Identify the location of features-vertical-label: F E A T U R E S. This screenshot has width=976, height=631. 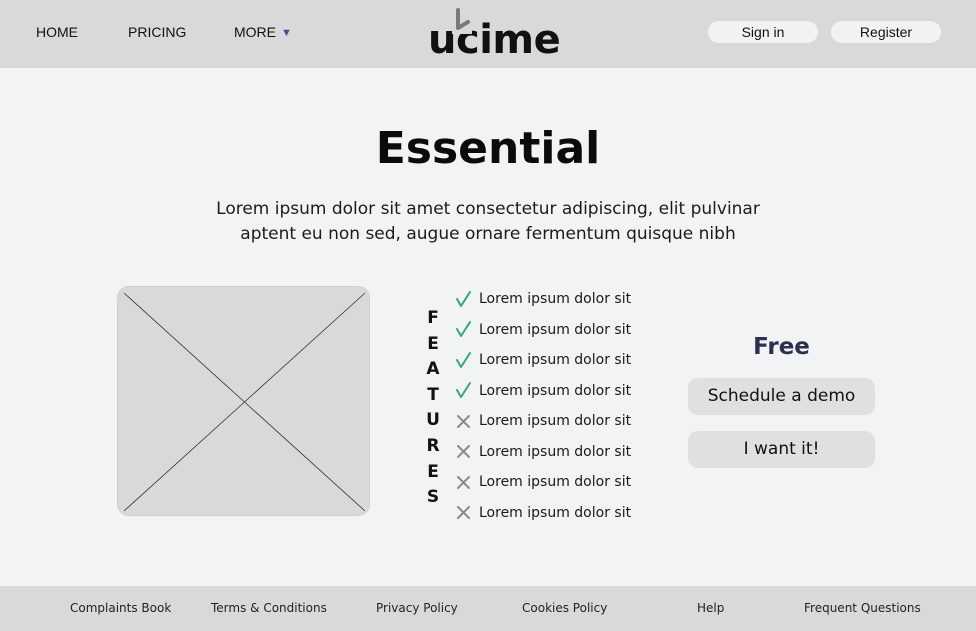
(433, 408).